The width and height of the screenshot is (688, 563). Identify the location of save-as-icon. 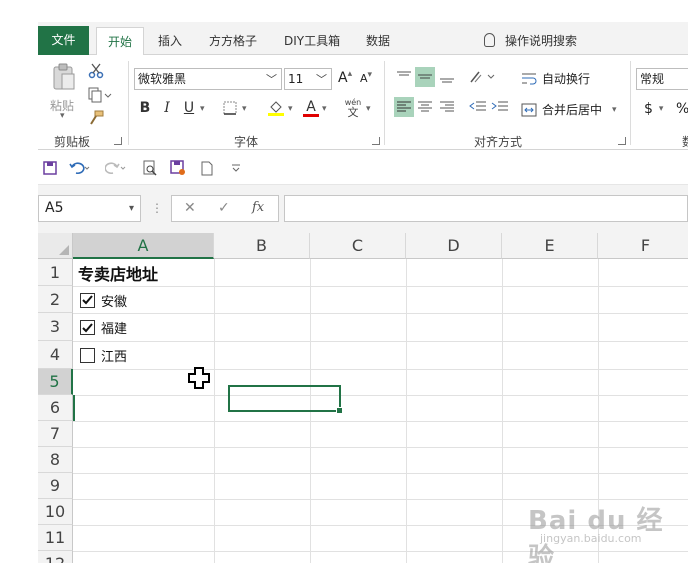
(178, 168).